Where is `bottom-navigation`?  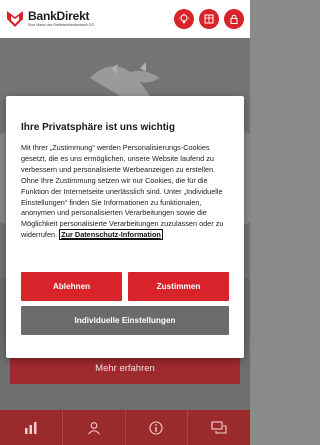 bottom-navigation is located at coordinates (125, 427).